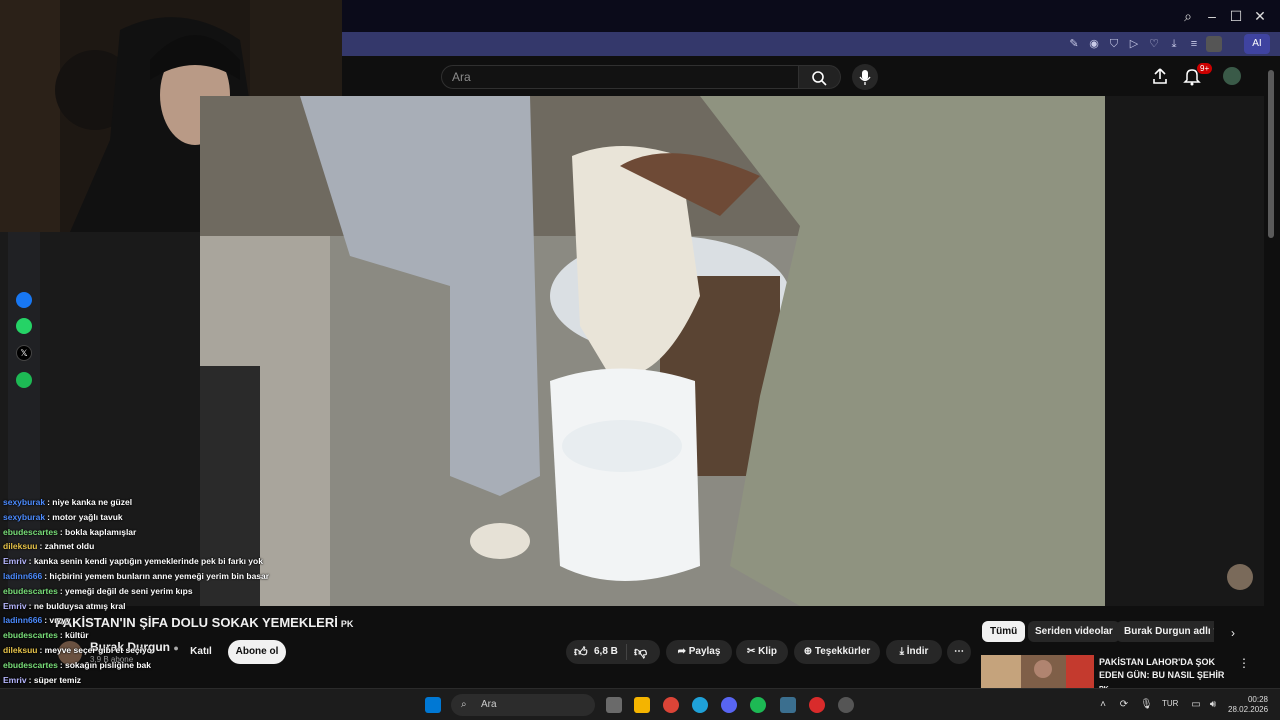 This screenshot has height=720, width=1280. Describe the element at coordinates (183, 652) in the screenshot. I see `chat-message: dileksuu: meyve seçer gibi et seçiyo` at that location.